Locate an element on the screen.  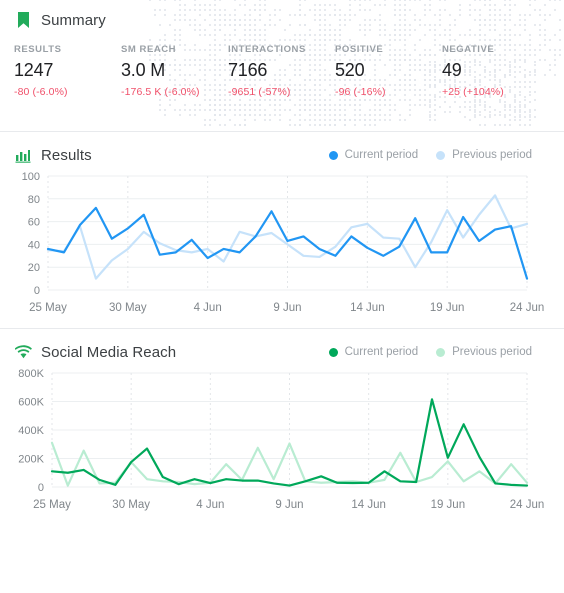
svg-text: 400K is located at coordinates (31, 431).